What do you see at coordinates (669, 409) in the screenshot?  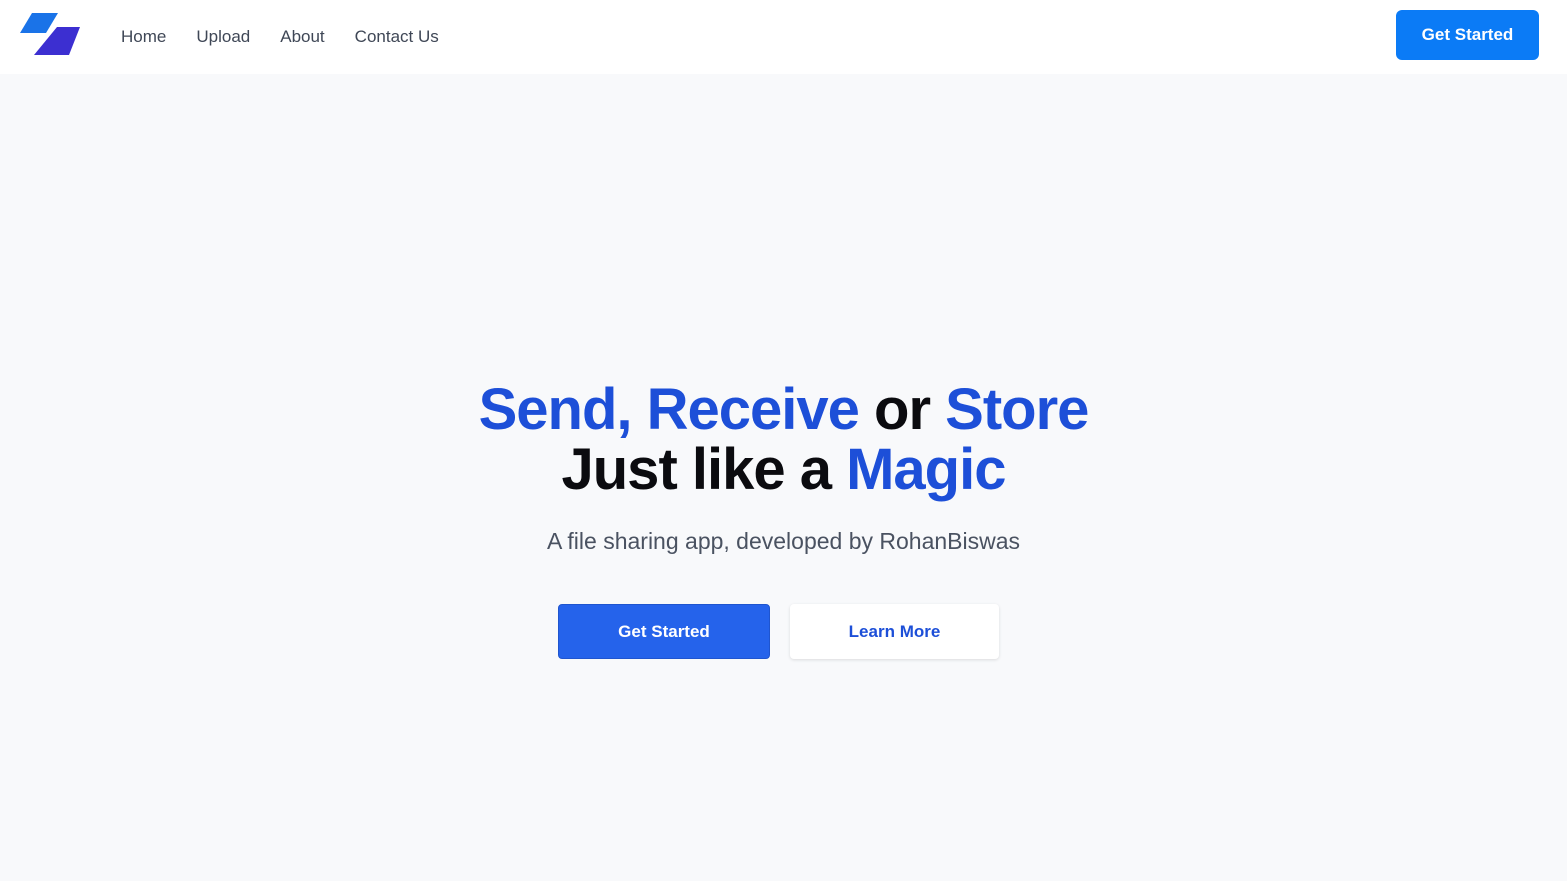 I see `headline-send-receive: Send, Receive` at bounding box center [669, 409].